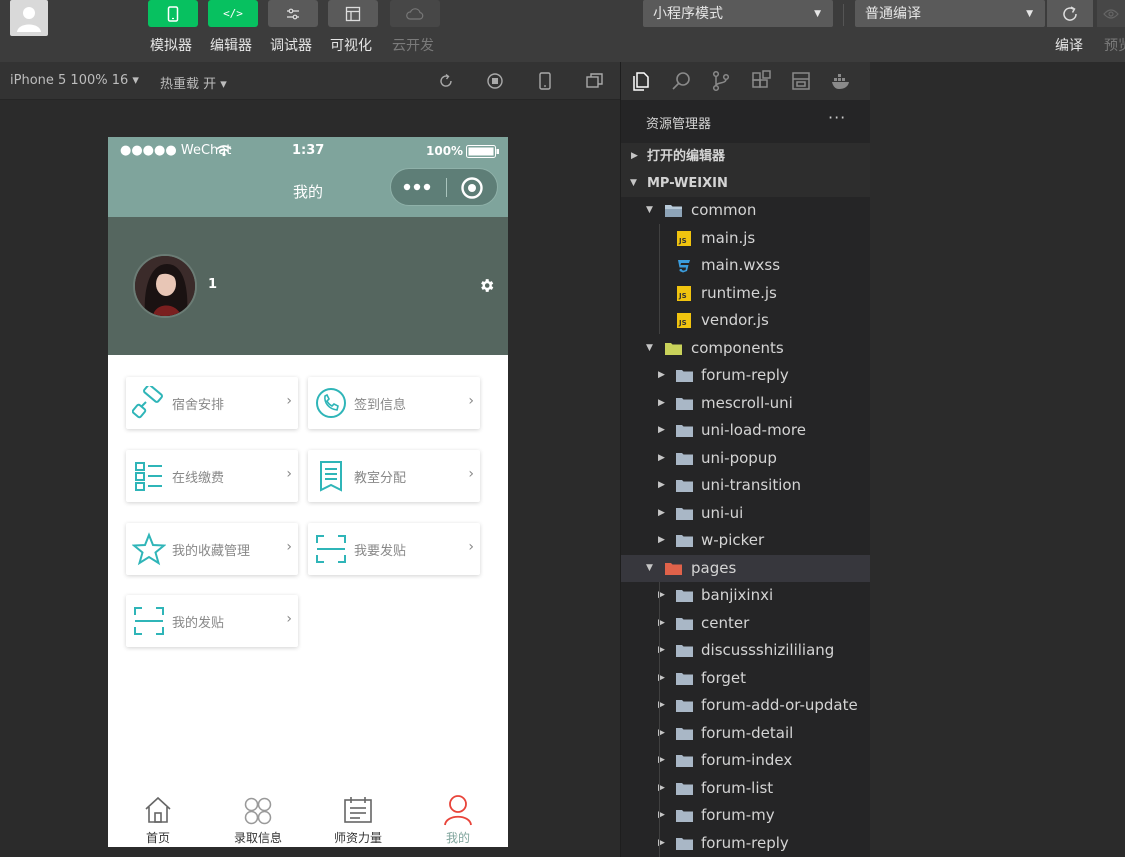 This screenshot has width=1125, height=857. Describe the element at coordinates (165, 286) in the screenshot. I see `avatar` at that location.